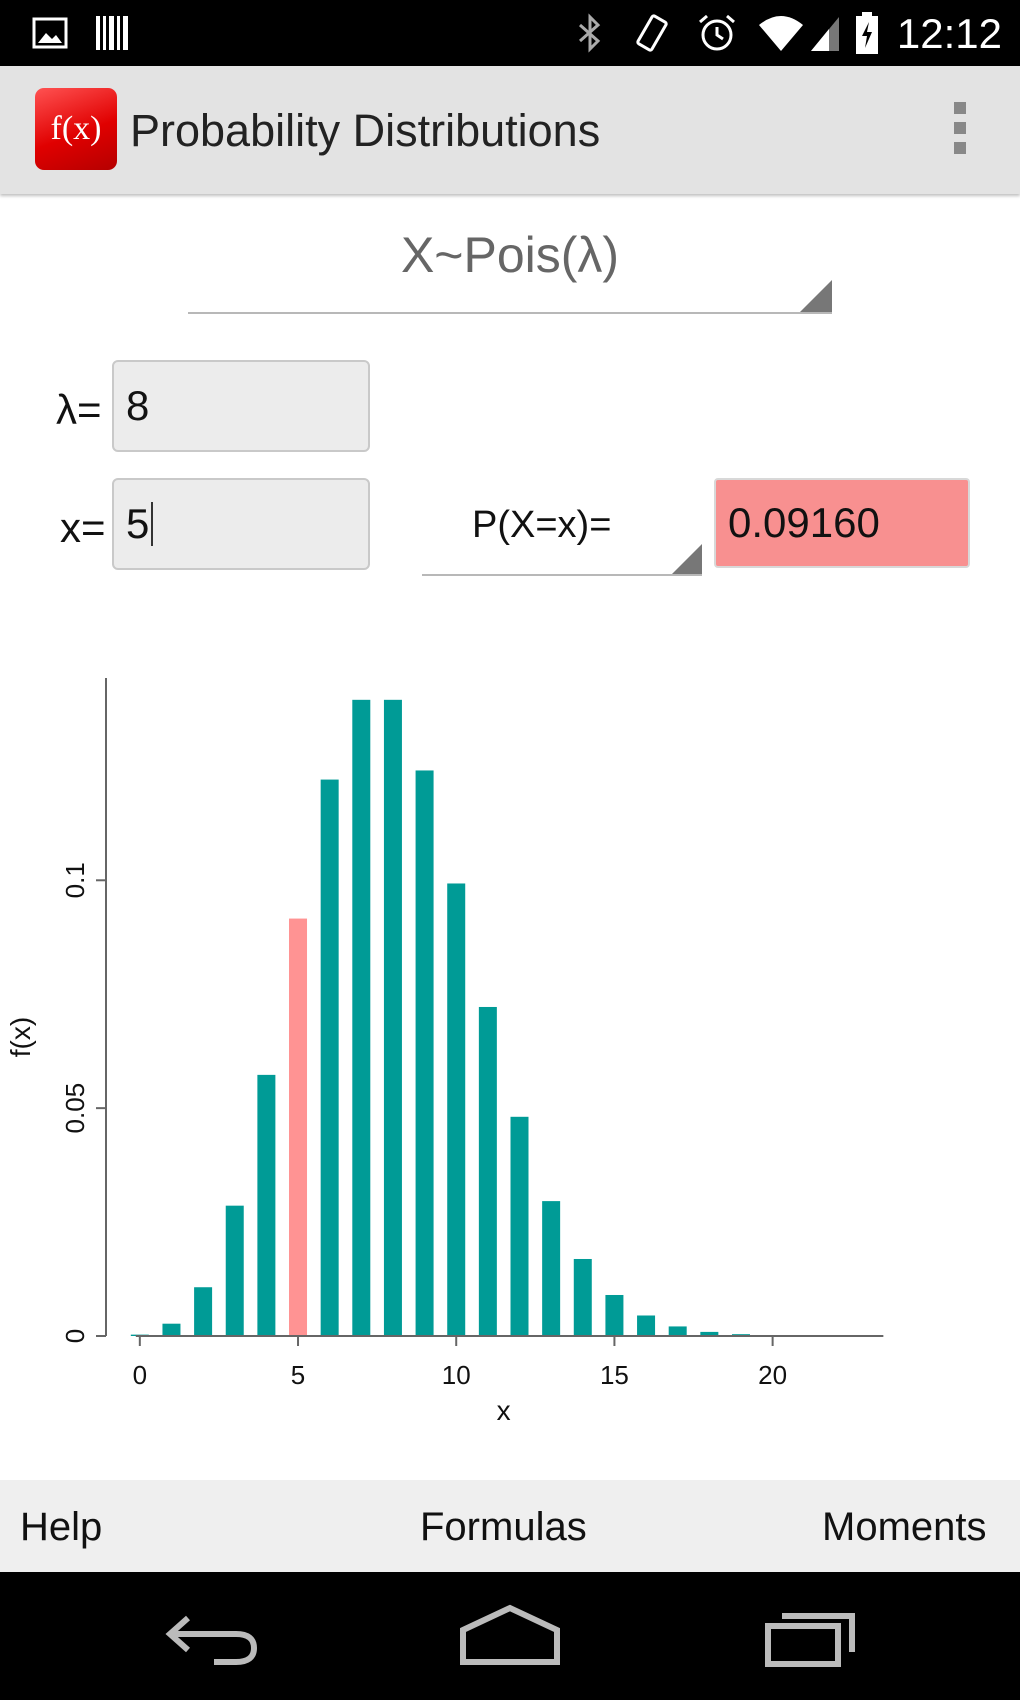  I want to click on y-tick-label: 0, so click(75, 1336).